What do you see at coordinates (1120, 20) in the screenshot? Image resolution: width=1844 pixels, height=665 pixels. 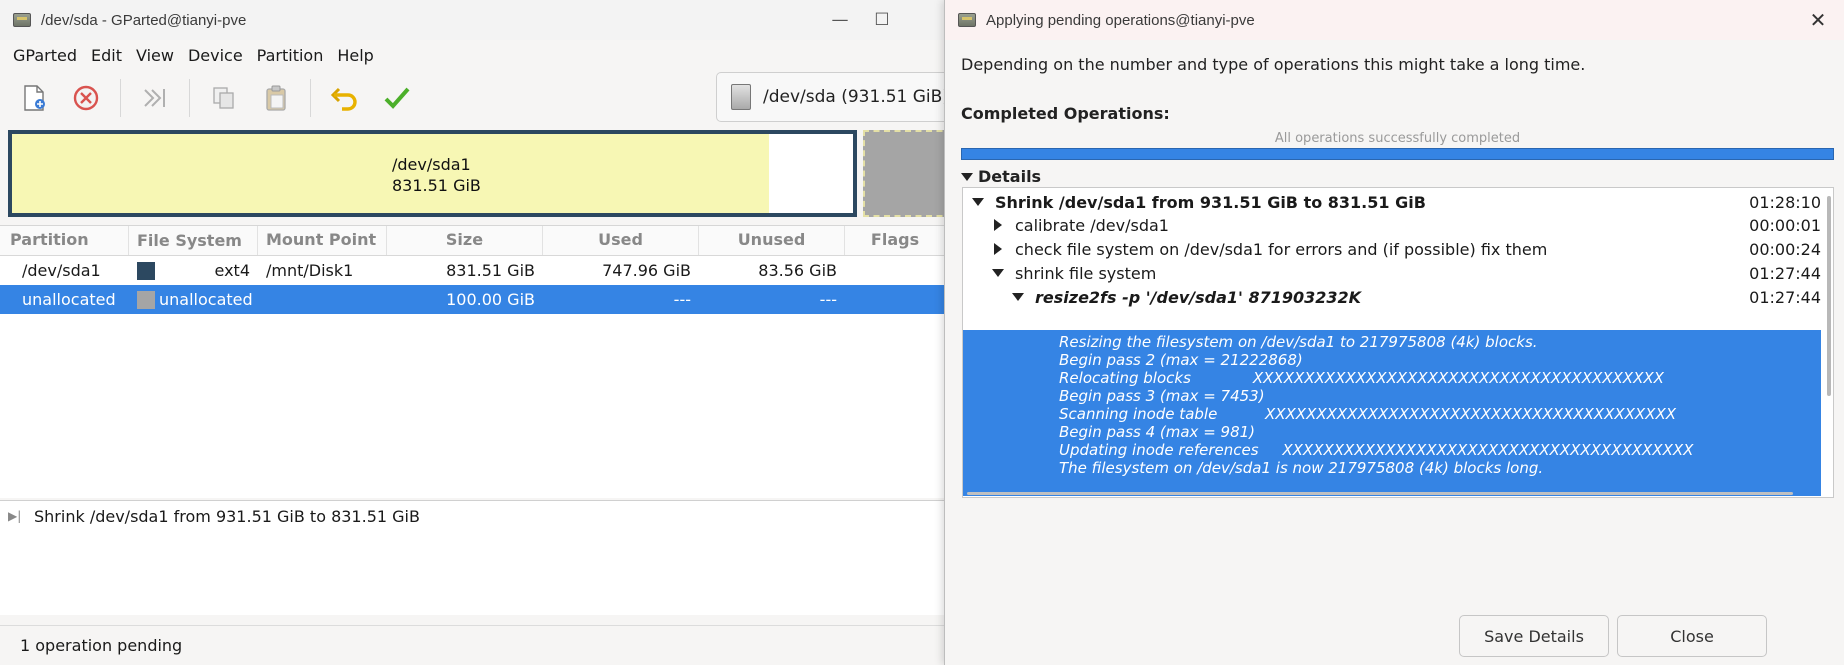 I see `dialog-title: Applying pending operations@tianyi-pve` at bounding box center [1120, 20].